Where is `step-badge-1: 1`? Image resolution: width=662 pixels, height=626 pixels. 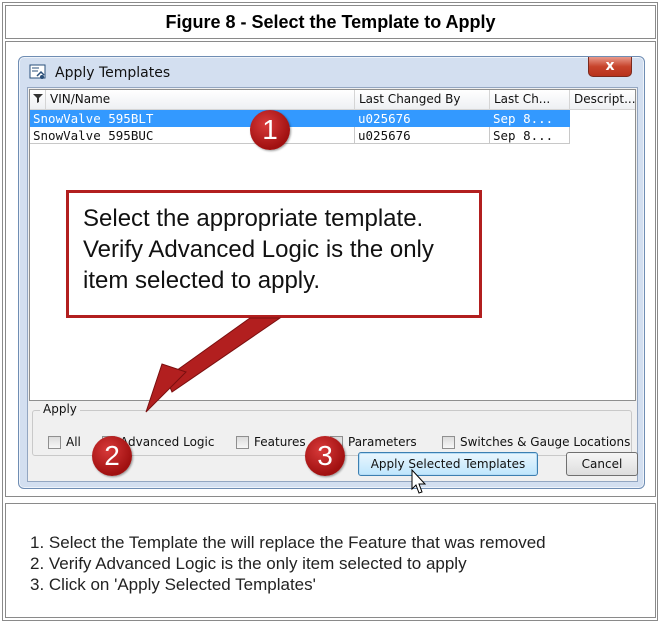 step-badge-1: 1 is located at coordinates (270, 130).